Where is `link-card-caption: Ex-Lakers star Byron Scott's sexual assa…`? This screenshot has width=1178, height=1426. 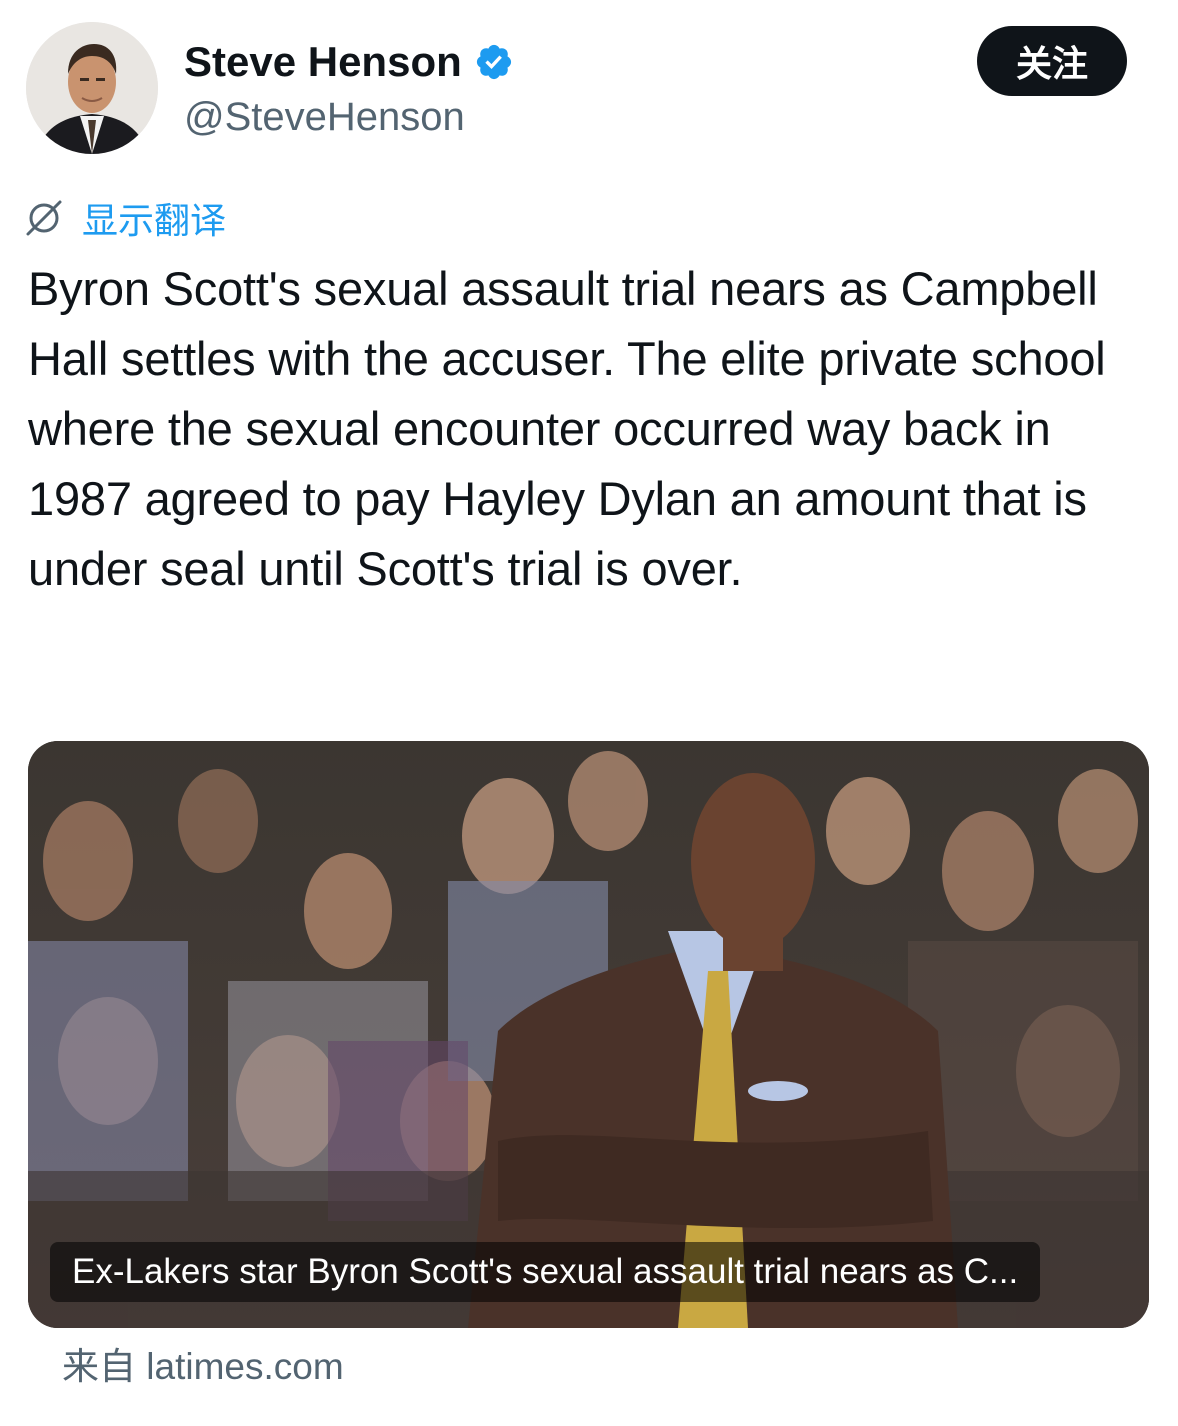
link-card-caption: Ex-Lakers star Byron Scott's sexual assa… is located at coordinates (545, 1272).